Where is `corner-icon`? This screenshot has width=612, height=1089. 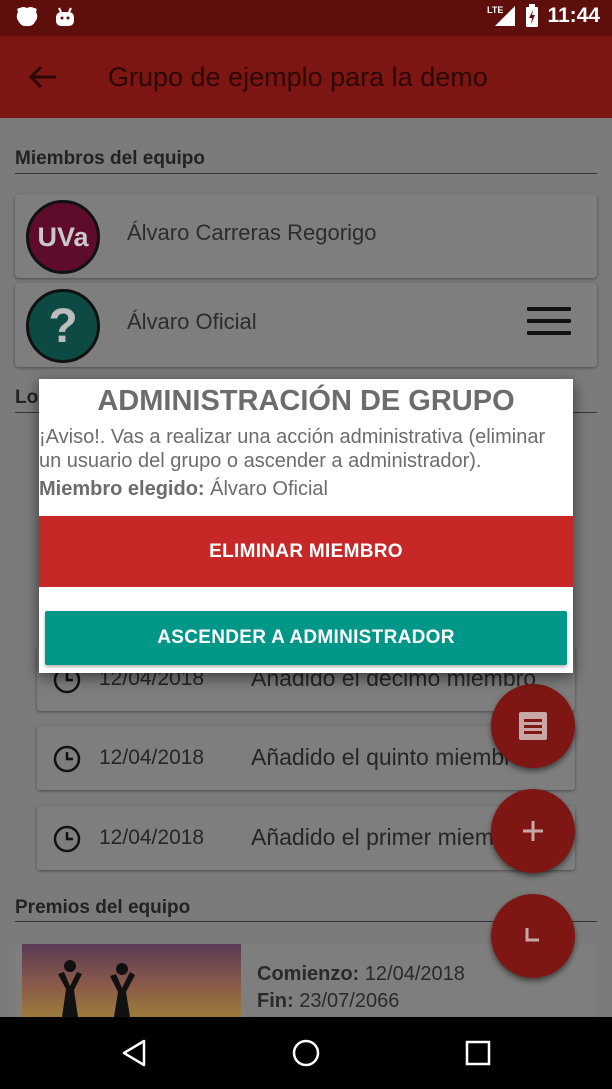 corner-icon is located at coordinates (532, 935).